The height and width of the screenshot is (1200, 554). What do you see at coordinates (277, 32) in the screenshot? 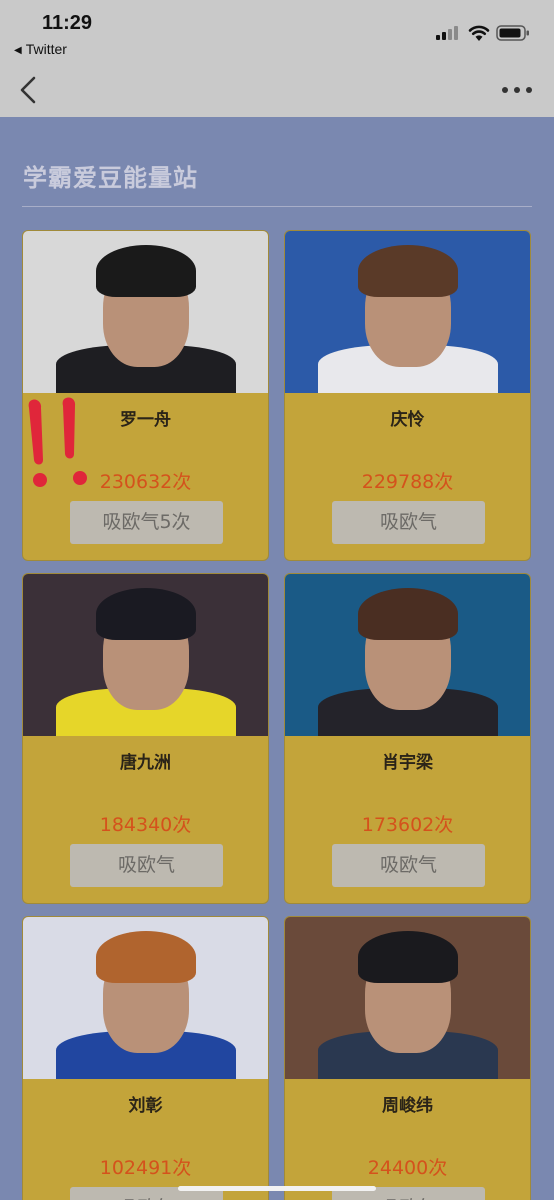
I see `status-bar: 11:29 ◀ Twitter` at bounding box center [277, 32].